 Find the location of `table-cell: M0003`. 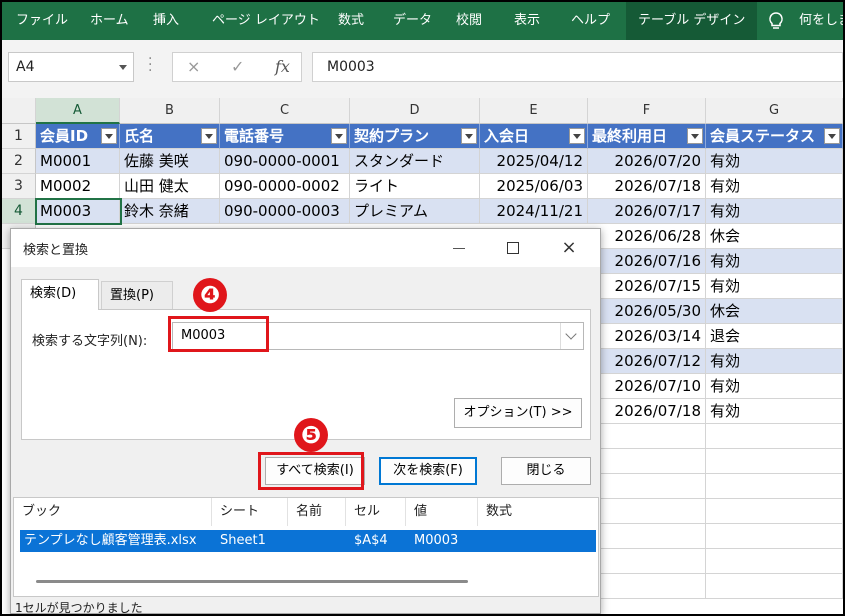

table-cell: M0003 is located at coordinates (78, 211).